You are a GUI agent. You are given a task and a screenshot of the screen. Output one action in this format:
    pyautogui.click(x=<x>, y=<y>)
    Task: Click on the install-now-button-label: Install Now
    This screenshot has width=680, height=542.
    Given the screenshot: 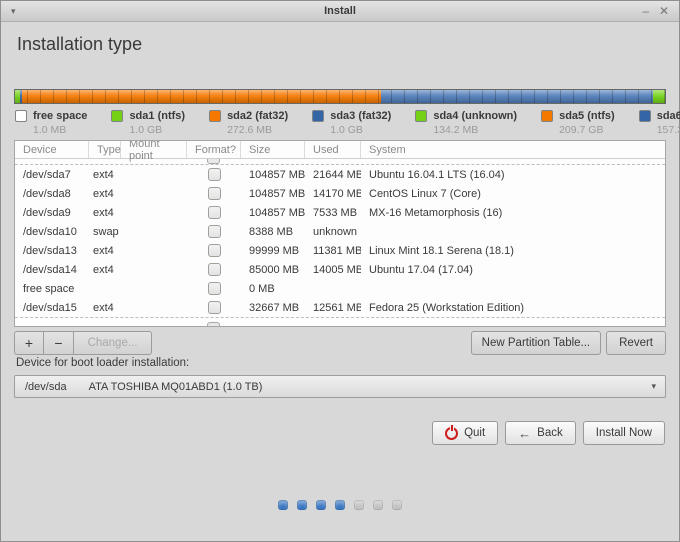 What is the action you would take?
    pyautogui.click(x=623, y=433)
    